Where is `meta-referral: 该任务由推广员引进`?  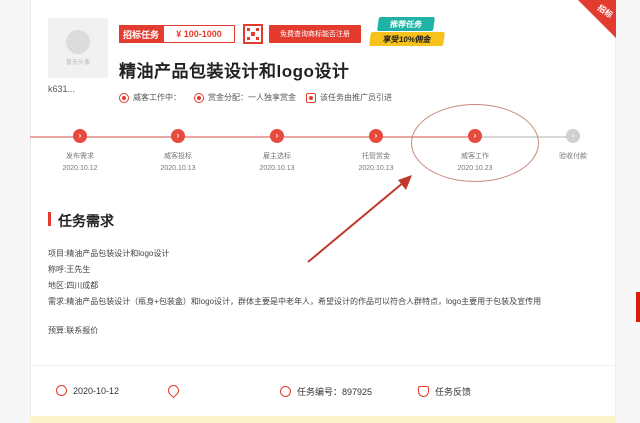 meta-referral: 该任务由推广员引进 is located at coordinates (349, 97).